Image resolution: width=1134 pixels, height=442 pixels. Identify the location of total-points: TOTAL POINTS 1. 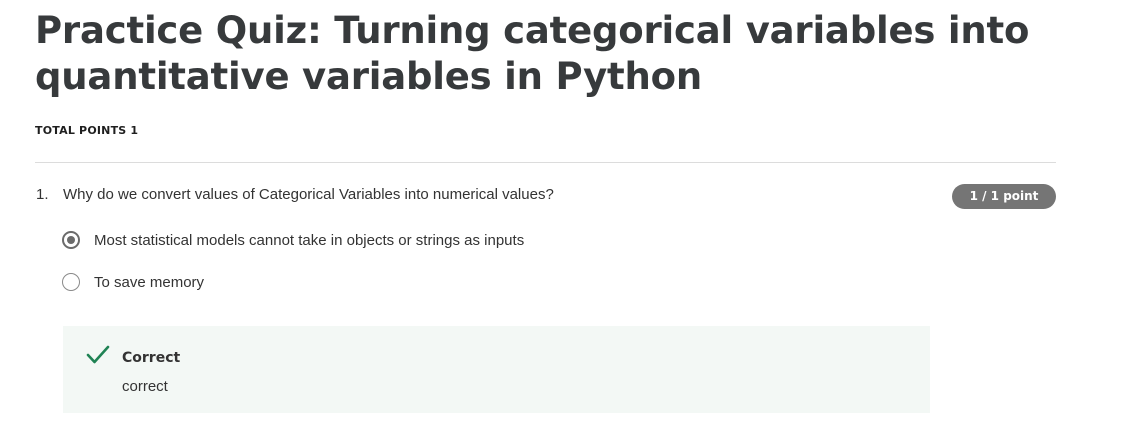
(87, 130).